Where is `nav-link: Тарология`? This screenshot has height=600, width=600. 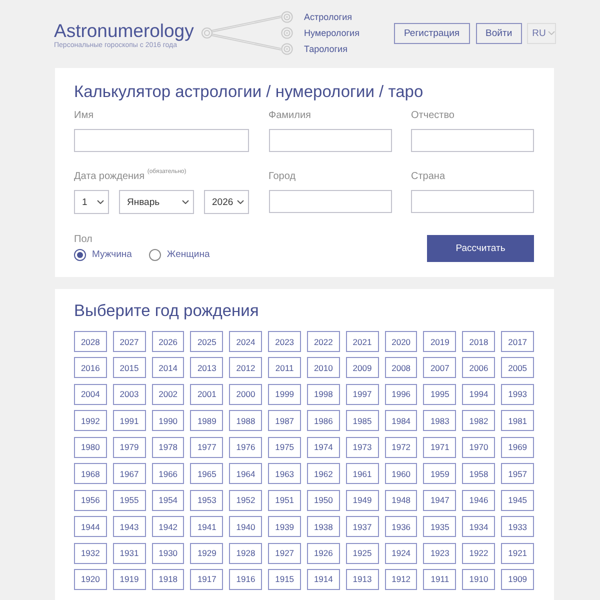 nav-link: Тарология is located at coordinates (326, 49).